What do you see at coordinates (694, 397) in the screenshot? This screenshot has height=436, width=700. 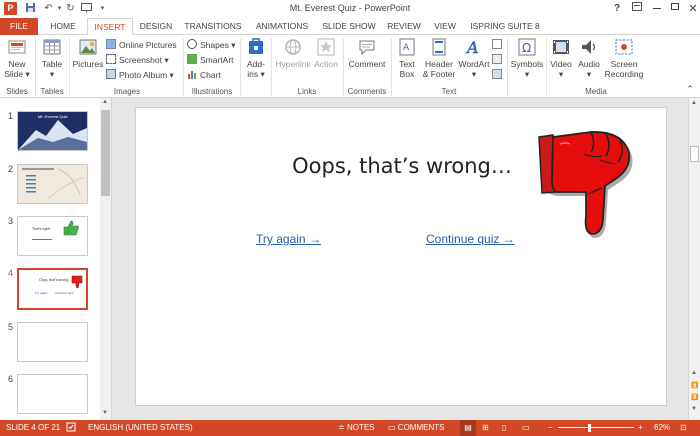 I see `next-slide-icon: ⏬` at bounding box center [694, 397].